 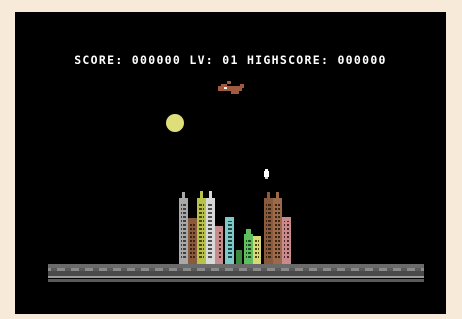 I want to click on moon-icon, so click(x=175, y=123).